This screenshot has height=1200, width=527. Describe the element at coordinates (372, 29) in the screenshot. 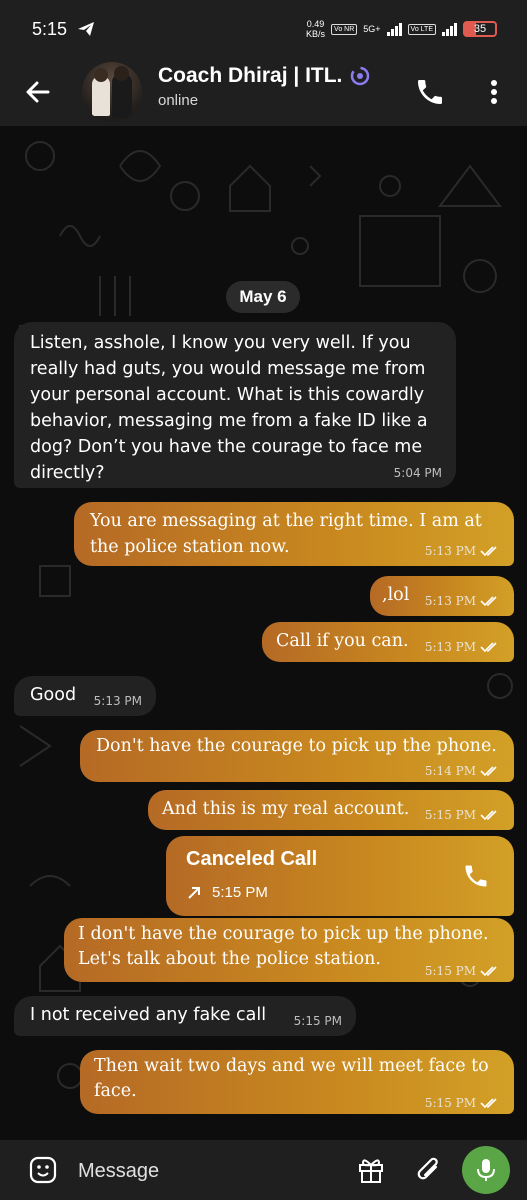

I see `network-type: 5G+` at that location.